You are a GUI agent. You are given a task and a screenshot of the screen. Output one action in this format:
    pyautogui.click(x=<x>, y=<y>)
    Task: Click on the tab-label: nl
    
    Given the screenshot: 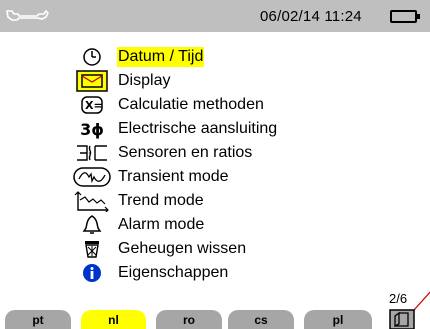 What is the action you would take?
    pyautogui.click(x=113, y=319)
    